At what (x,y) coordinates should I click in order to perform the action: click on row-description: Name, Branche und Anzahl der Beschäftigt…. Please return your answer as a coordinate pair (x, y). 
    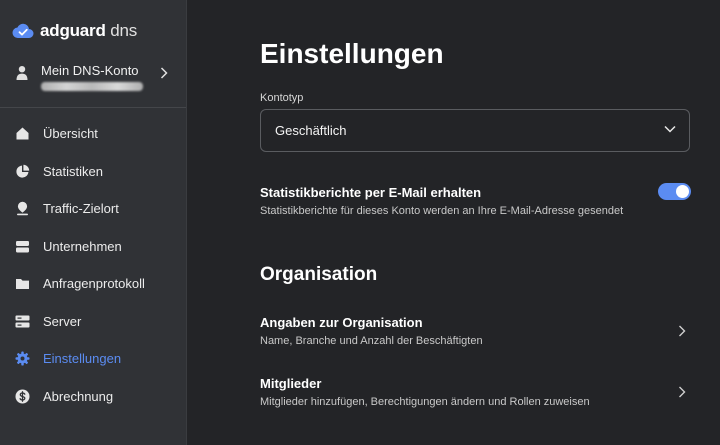
    Looking at the image, I should click on (371, 341).